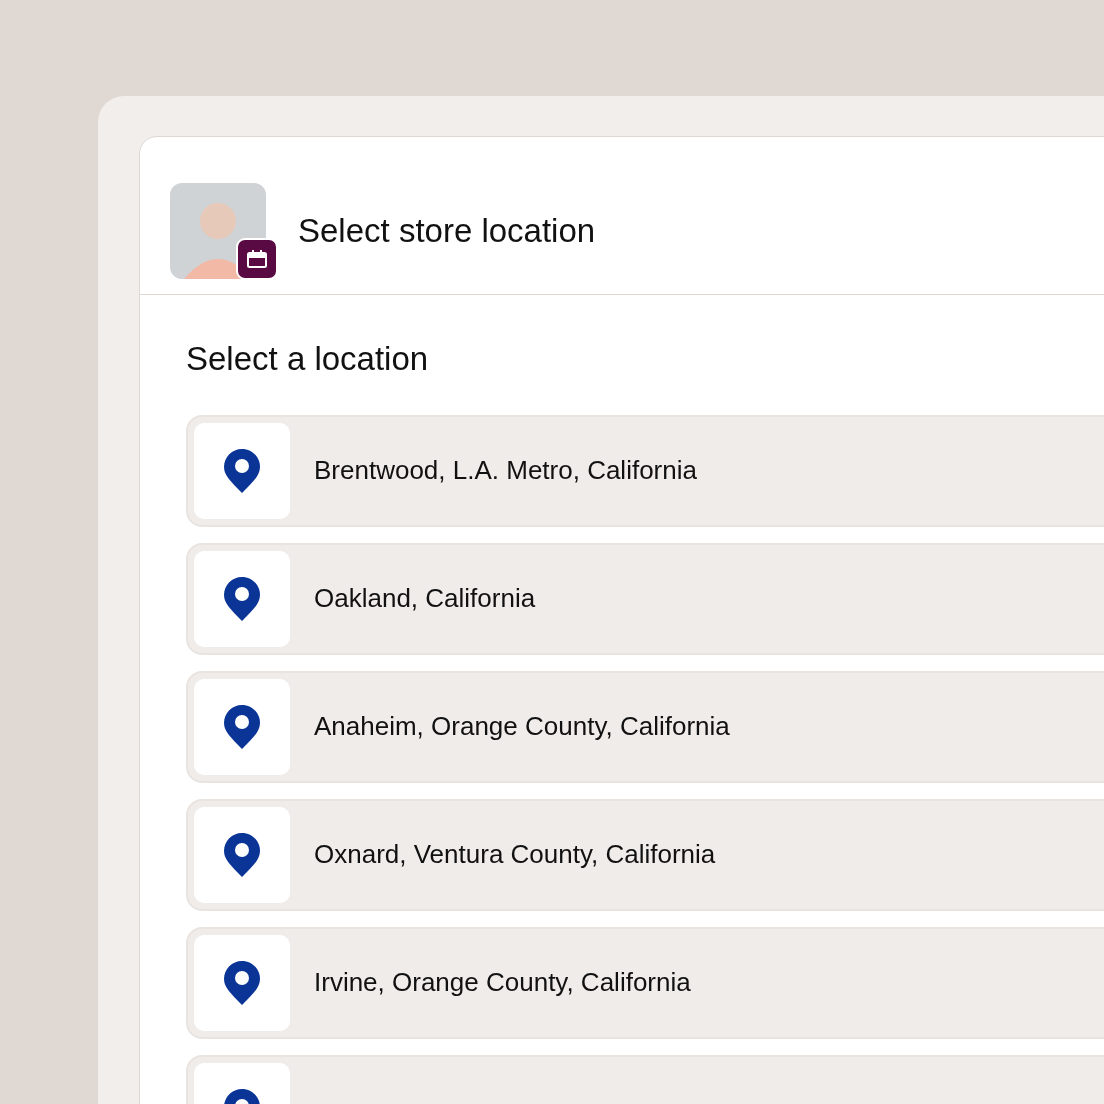 The width and height of the screenshot is (1104, 1104). I want to click on location-option: Anaheim, Orange County, California, so click(645, 726).